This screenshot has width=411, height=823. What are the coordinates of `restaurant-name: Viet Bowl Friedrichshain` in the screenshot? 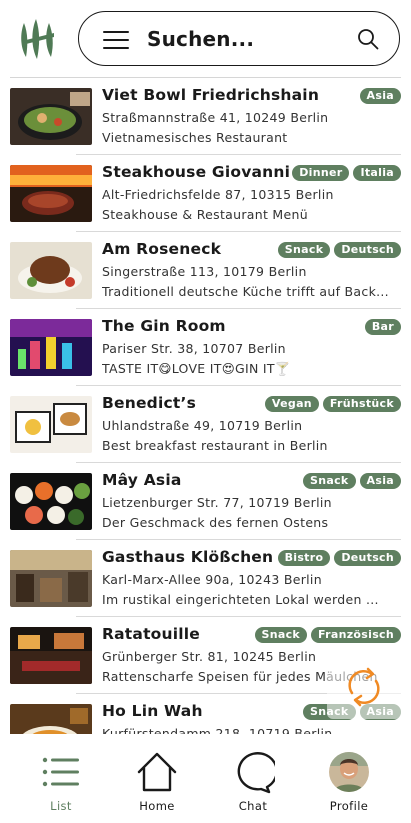 It's located at (211, 95).